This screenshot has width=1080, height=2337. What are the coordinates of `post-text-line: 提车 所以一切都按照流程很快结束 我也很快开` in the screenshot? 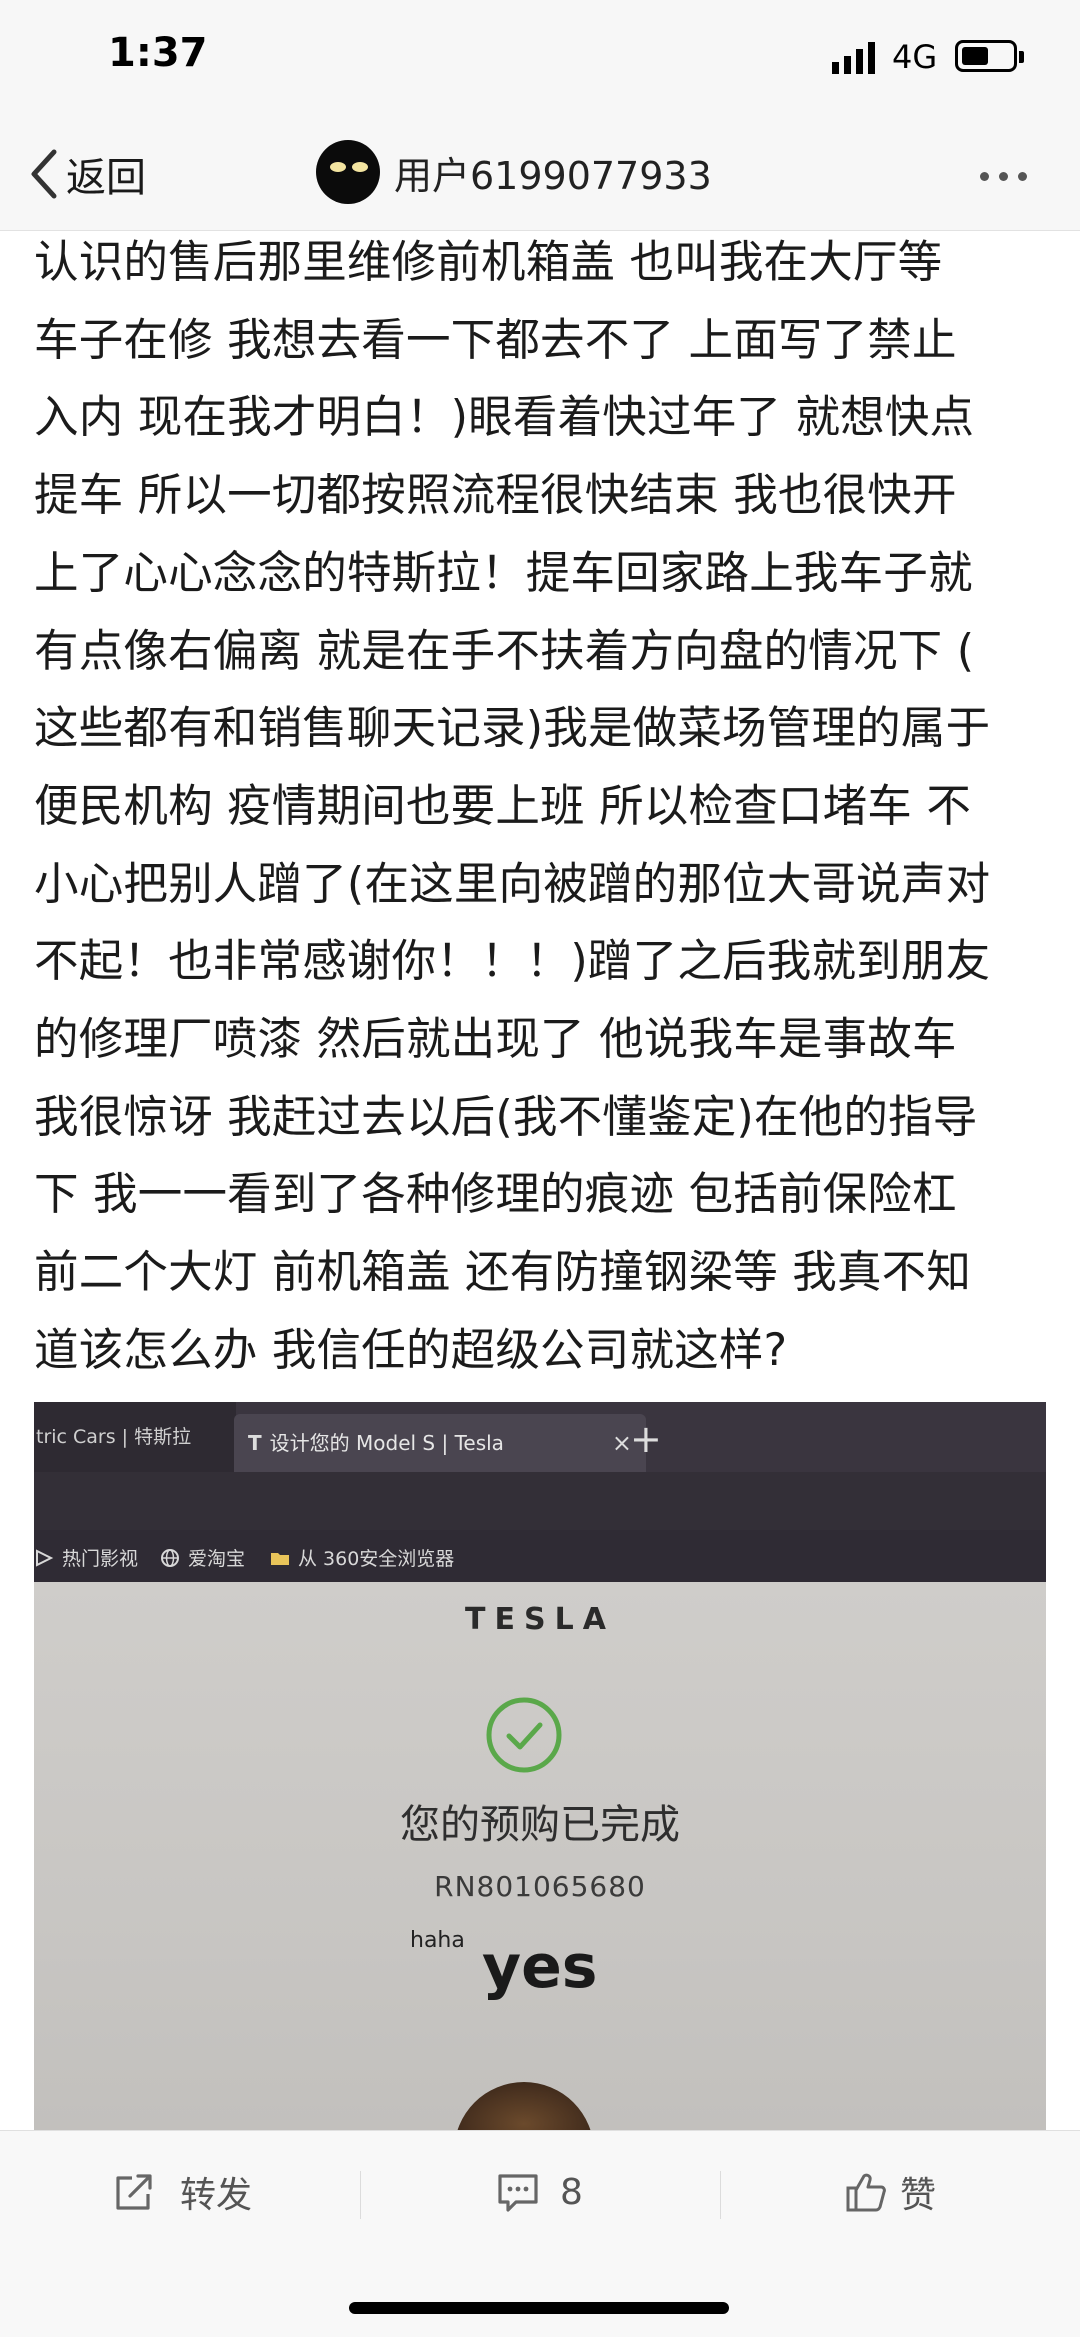 It's located at (495, 496).